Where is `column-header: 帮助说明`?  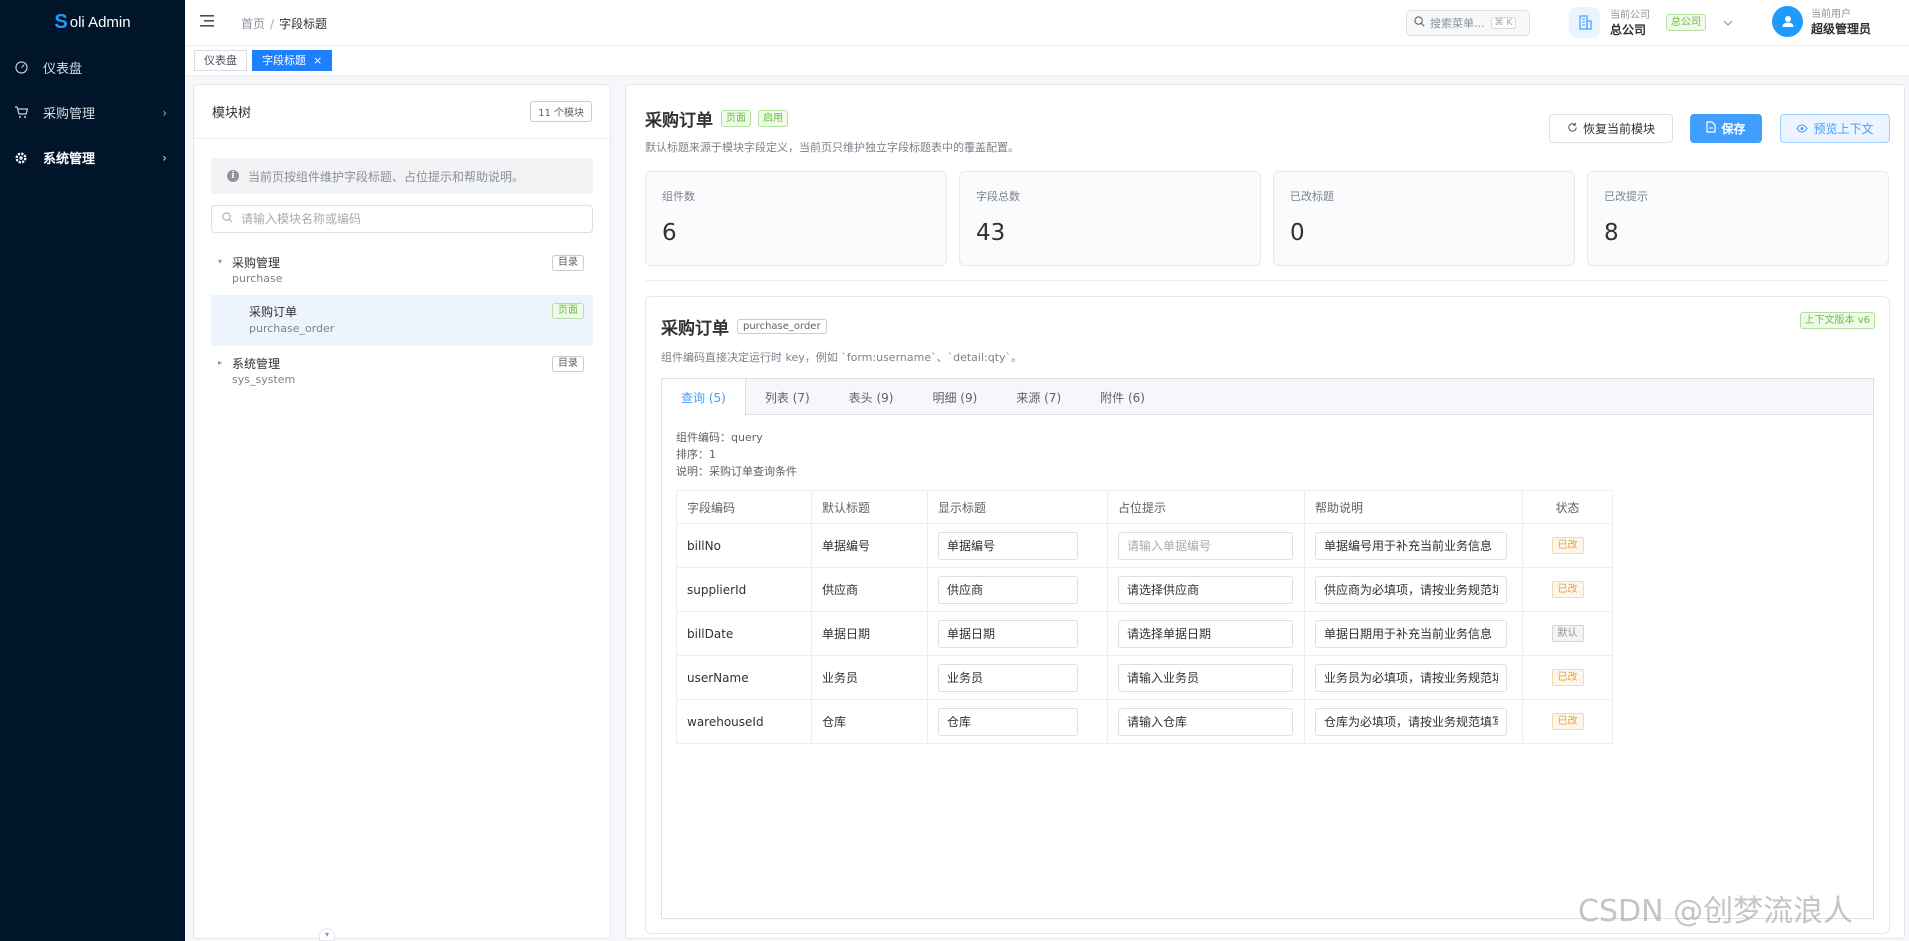 column-header: 帮助说明 is located at coordinates (1413, 507).